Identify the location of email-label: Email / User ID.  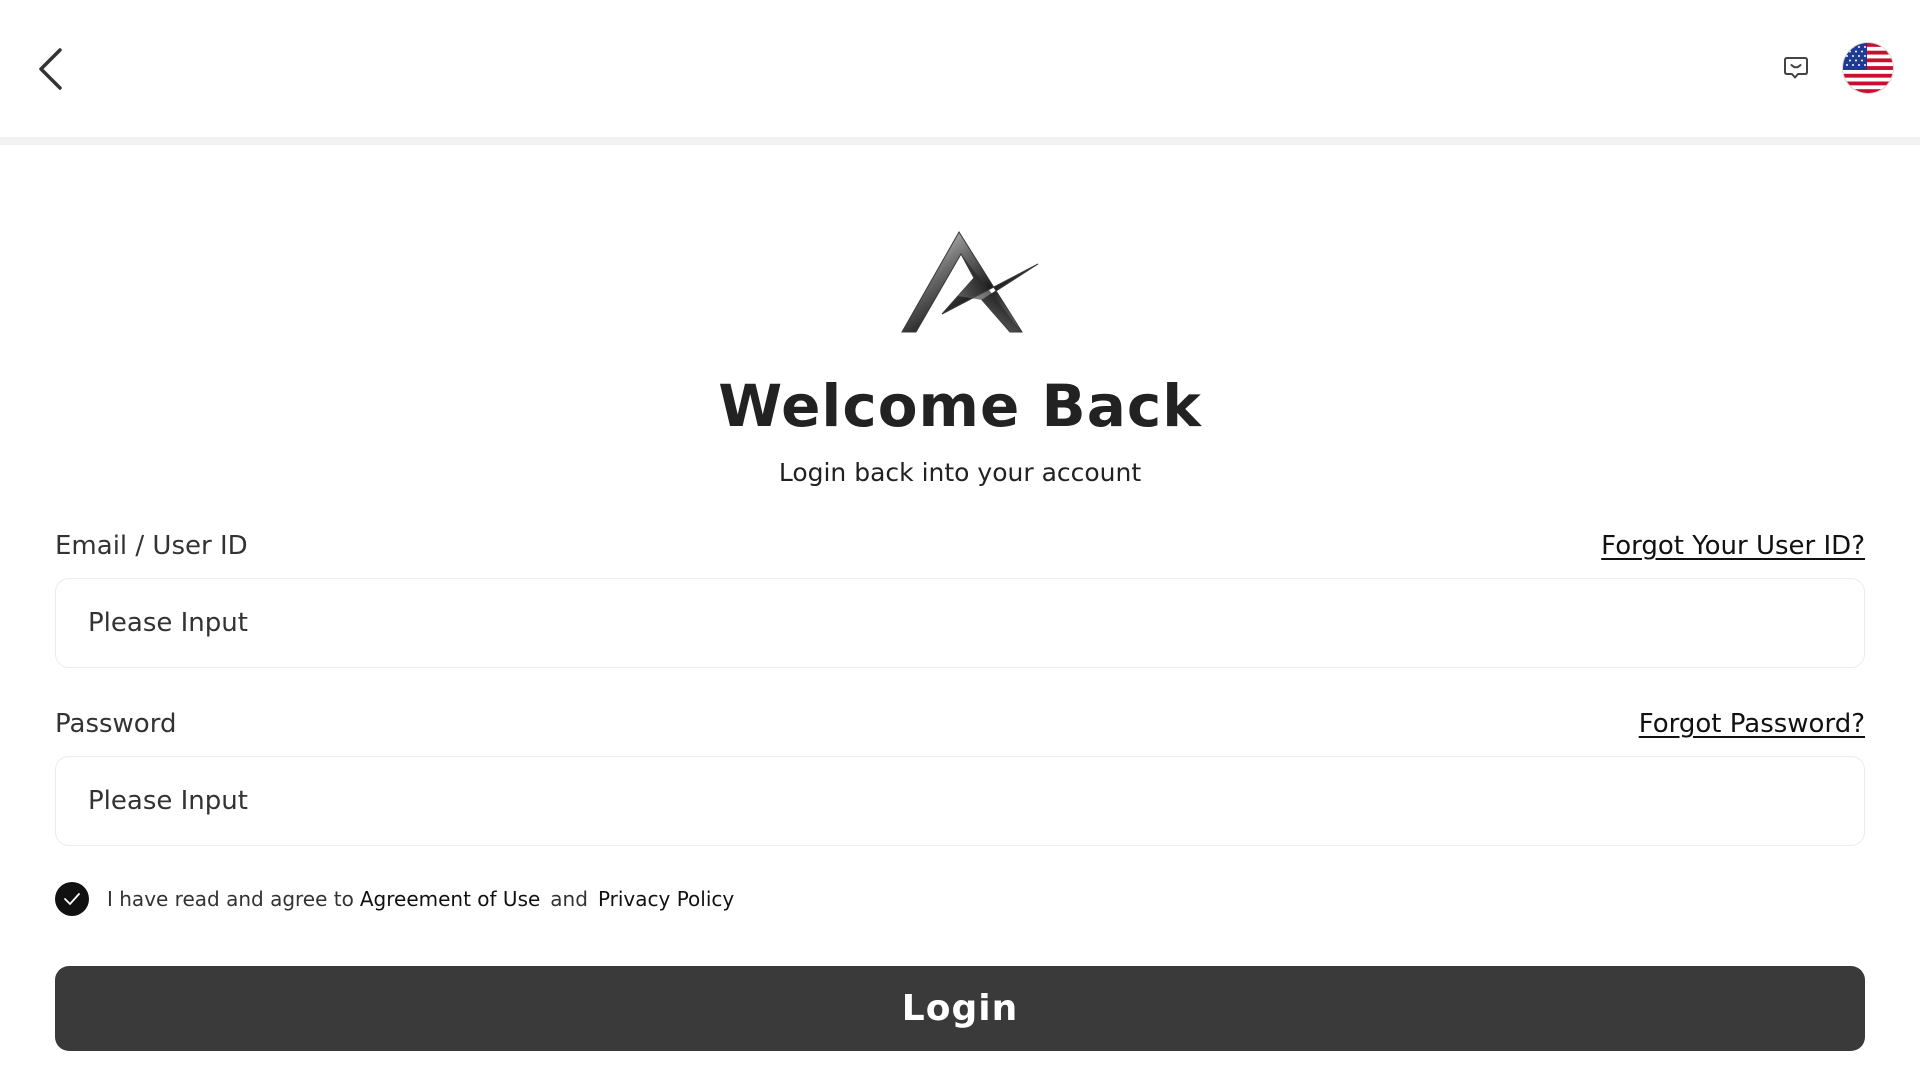
(151, 546).